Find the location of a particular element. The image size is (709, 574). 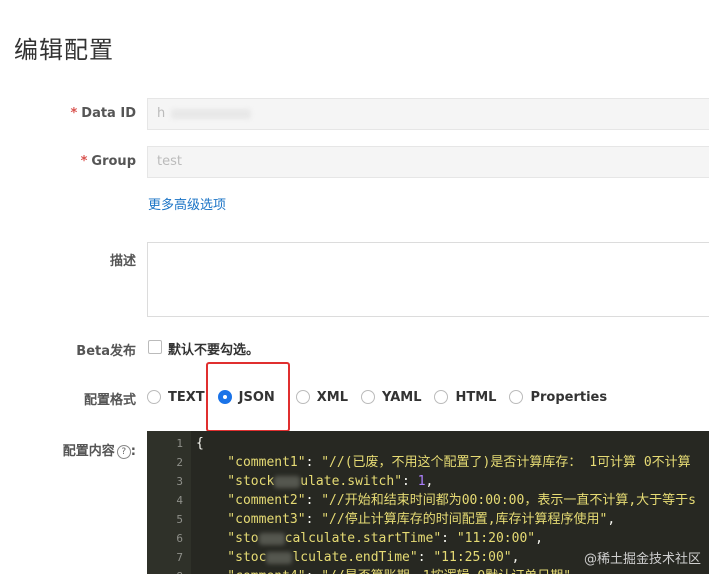

format-radio-xml: XML is located at coordinates (322, 397).